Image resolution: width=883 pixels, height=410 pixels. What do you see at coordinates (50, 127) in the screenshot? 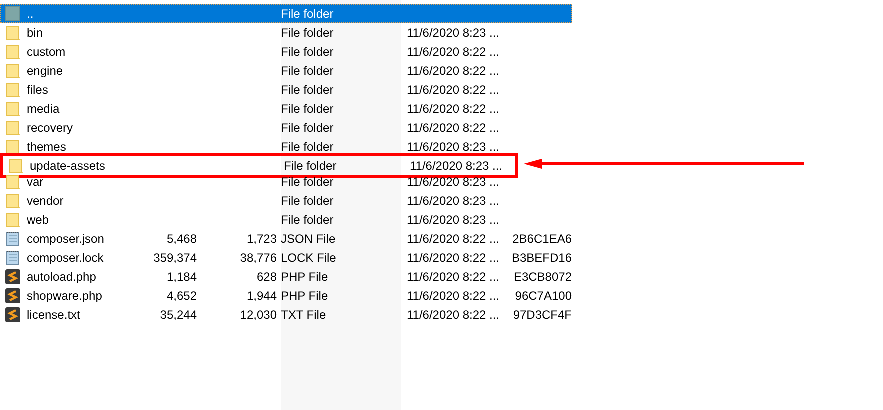
I see `file-name: recovery` at bounding box center [50, 127].